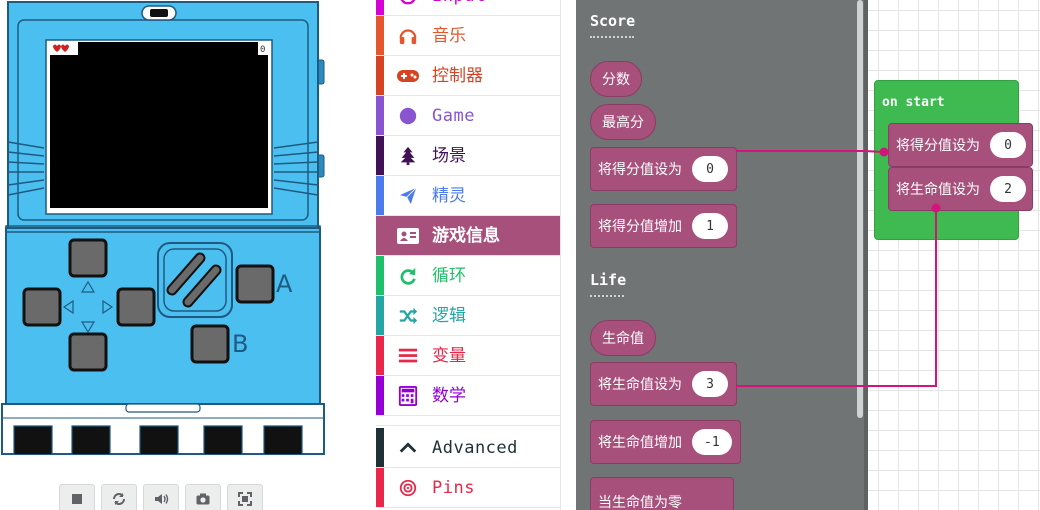 This screenshot has height=510, width=1040. I want to click on mute-button, so click(161, 497).